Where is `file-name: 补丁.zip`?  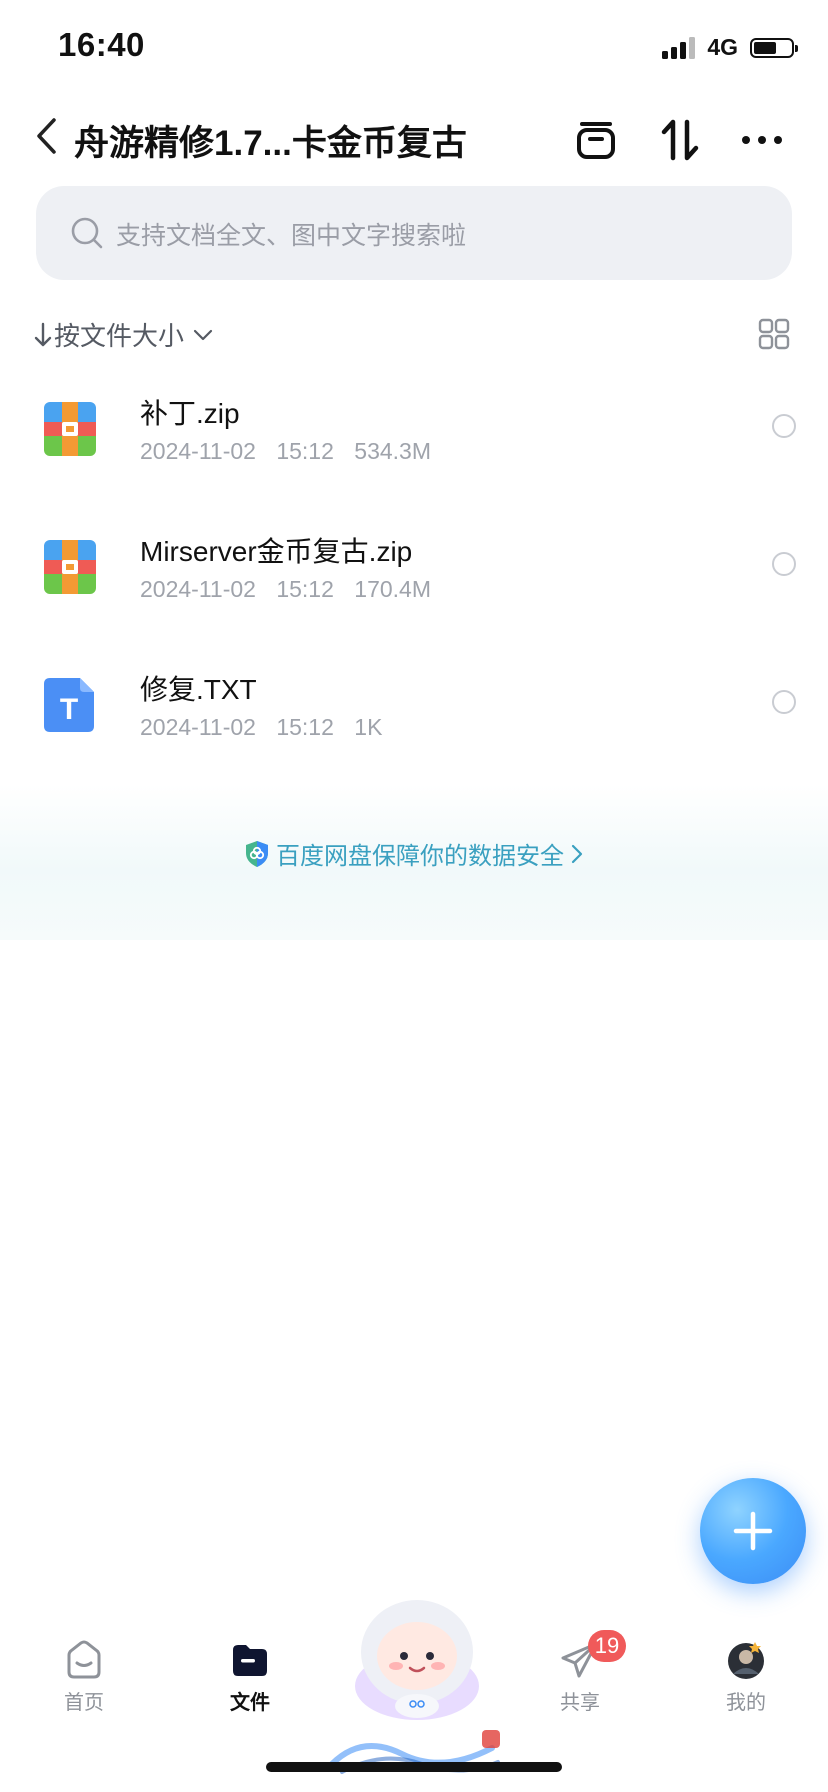 file-name: 补丁.zip is located at coordinates (190, 413).